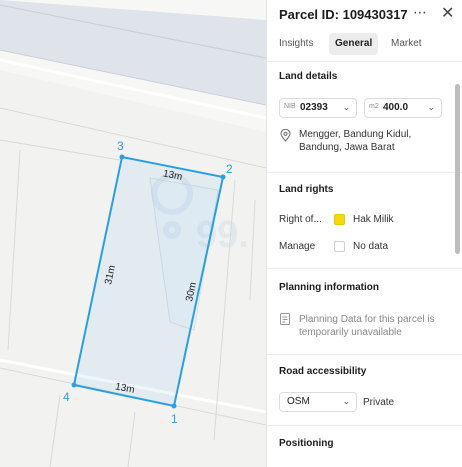  Describe the element at coordinates (406, 44) in the screenshot. I see `tab-market: Market` at that location.